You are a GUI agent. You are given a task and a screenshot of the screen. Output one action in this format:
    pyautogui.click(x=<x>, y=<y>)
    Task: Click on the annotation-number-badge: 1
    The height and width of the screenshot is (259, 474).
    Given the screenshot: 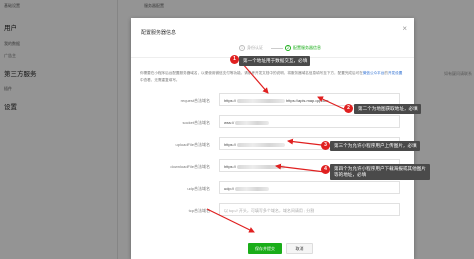 What is the action you would take?
    pyautogui.click(x=234, y=59)
    